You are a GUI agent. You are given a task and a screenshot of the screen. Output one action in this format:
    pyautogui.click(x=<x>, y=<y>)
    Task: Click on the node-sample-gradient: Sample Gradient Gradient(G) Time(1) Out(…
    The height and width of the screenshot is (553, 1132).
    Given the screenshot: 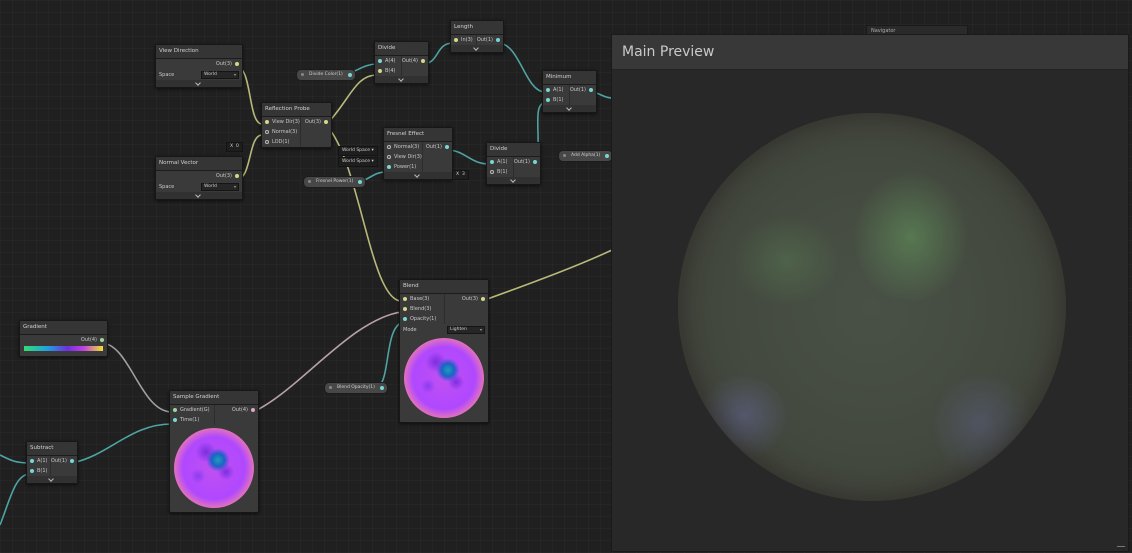 What is the action you would take?
    pyautogui.click(x=214, y=451)
    